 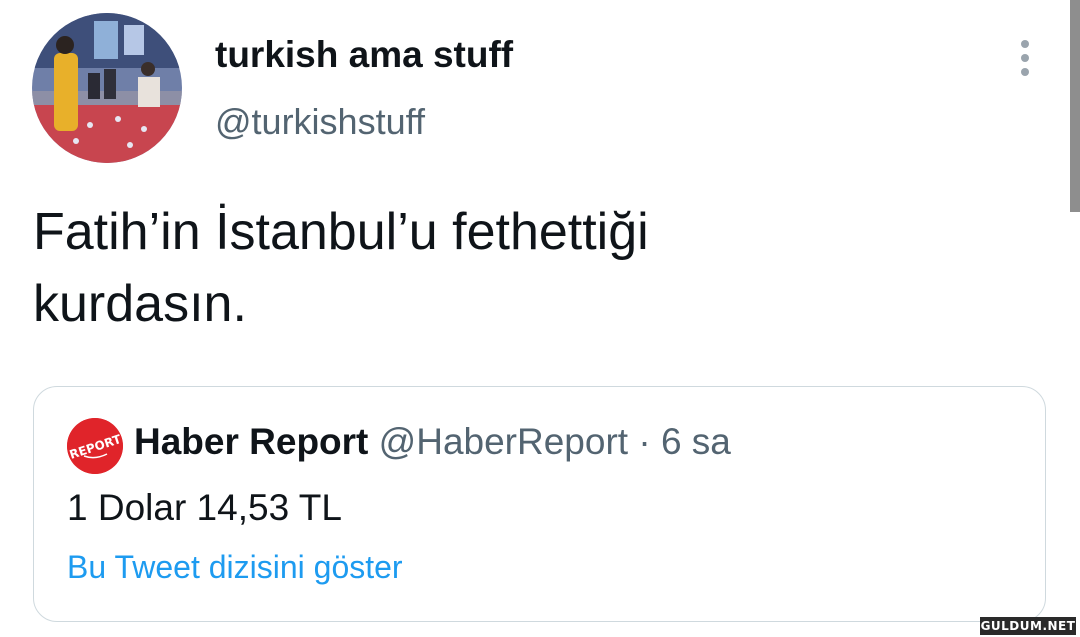 What do you see at coordinates (235, 567) in the screenshot?
I see `show-thread-link: Bu Tweet dizisini göster` at bounding box center [235, 567].